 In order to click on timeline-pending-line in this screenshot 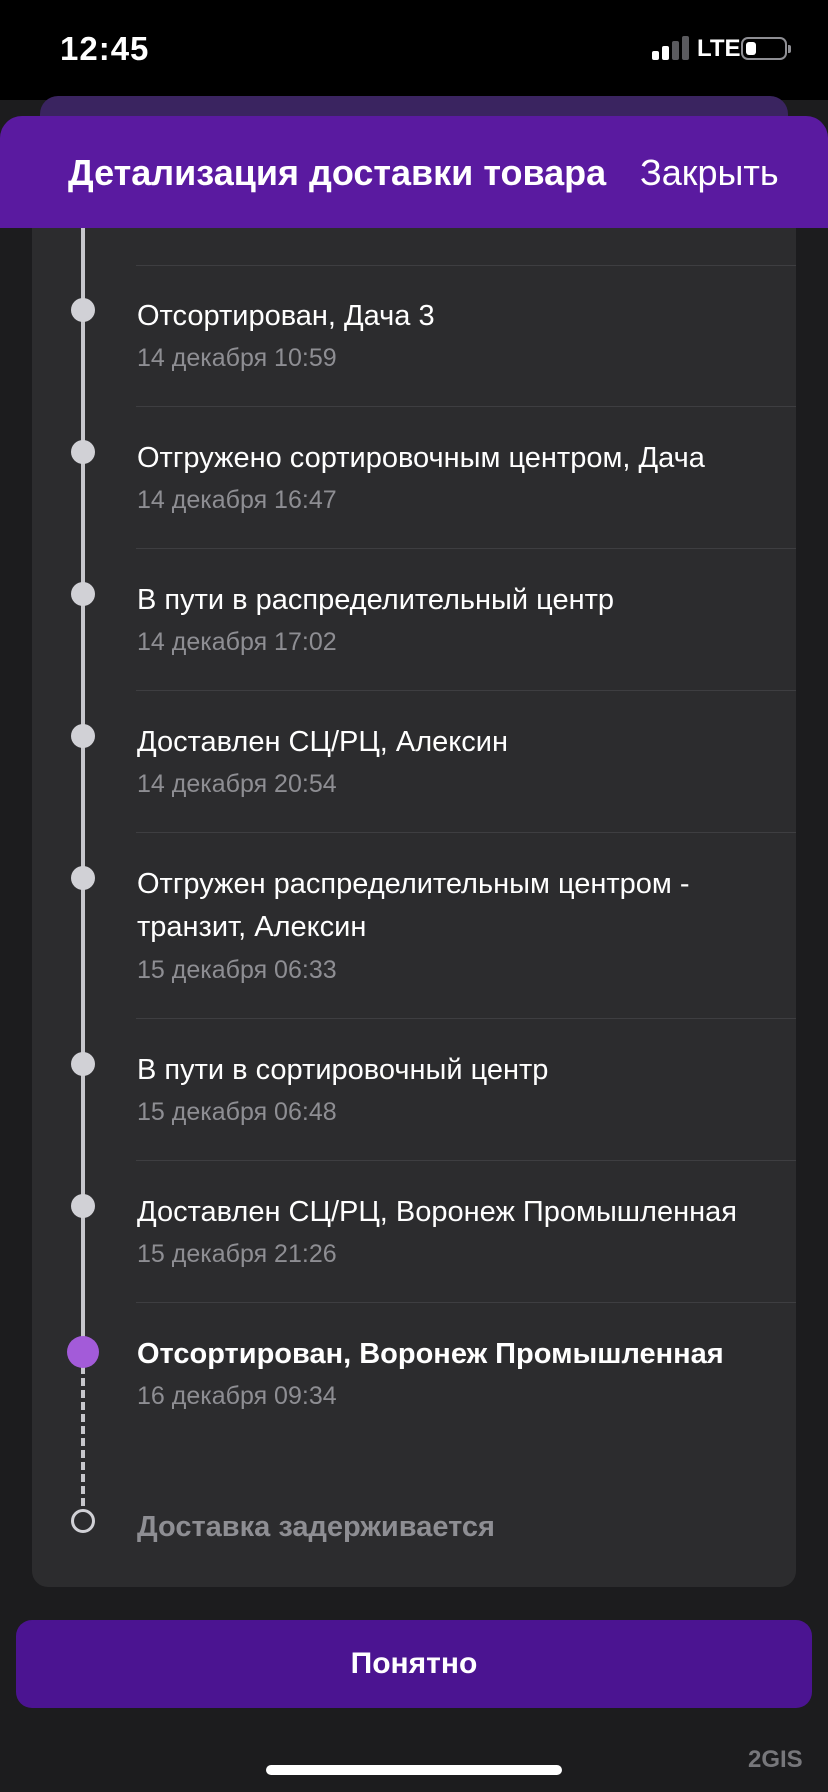, I will do `click(83, 1436)`.